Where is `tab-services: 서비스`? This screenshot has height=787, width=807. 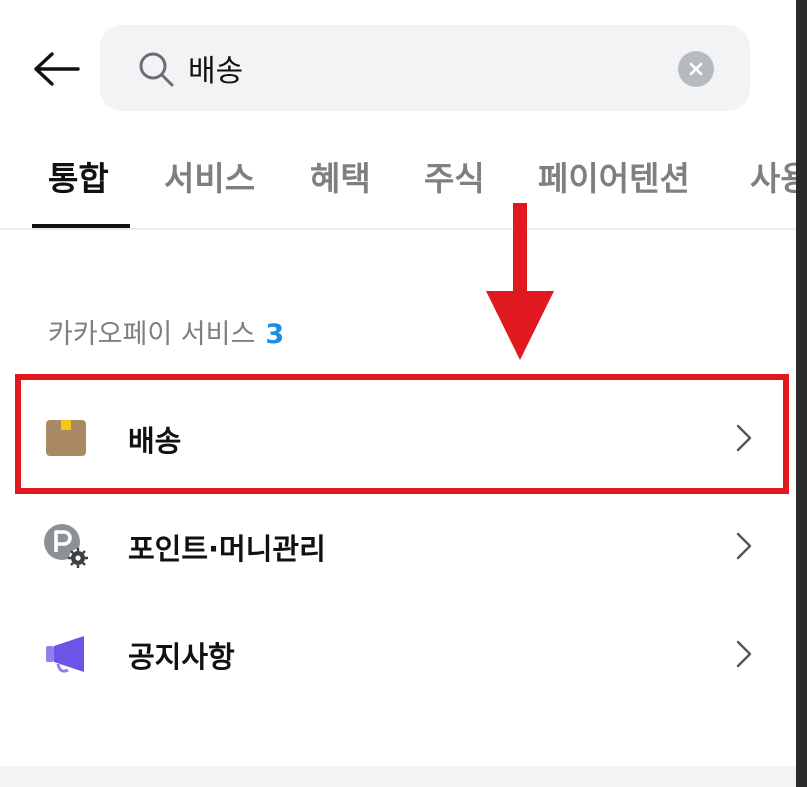 tab-services: 서비스 is located at coordinates (209, 176).